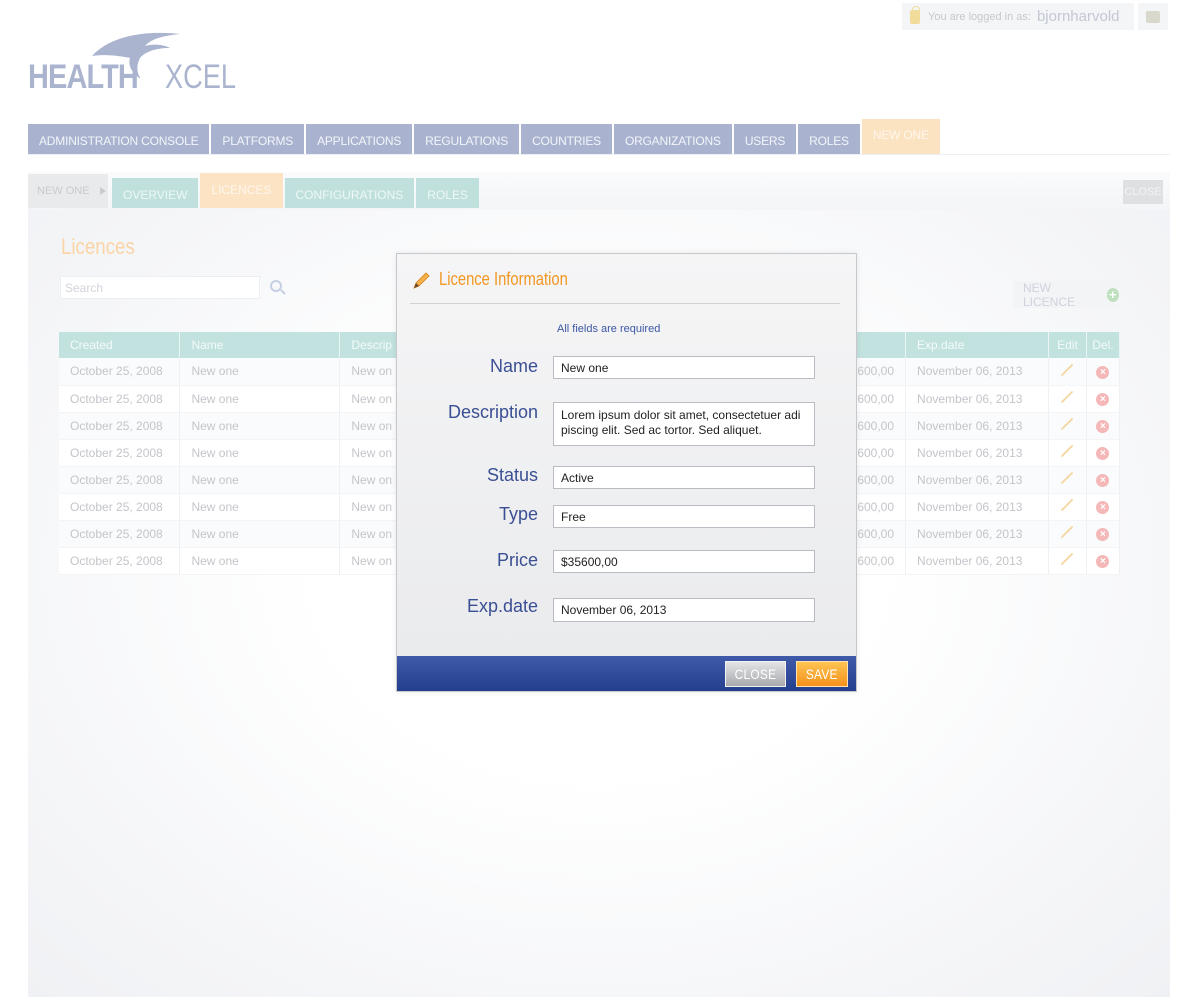 The width and height of the screenshot is (1200, 1000). Describe the element at coordinates (625, 279) in the screenshot. I see `dialog-header: Licence Information` at that location.